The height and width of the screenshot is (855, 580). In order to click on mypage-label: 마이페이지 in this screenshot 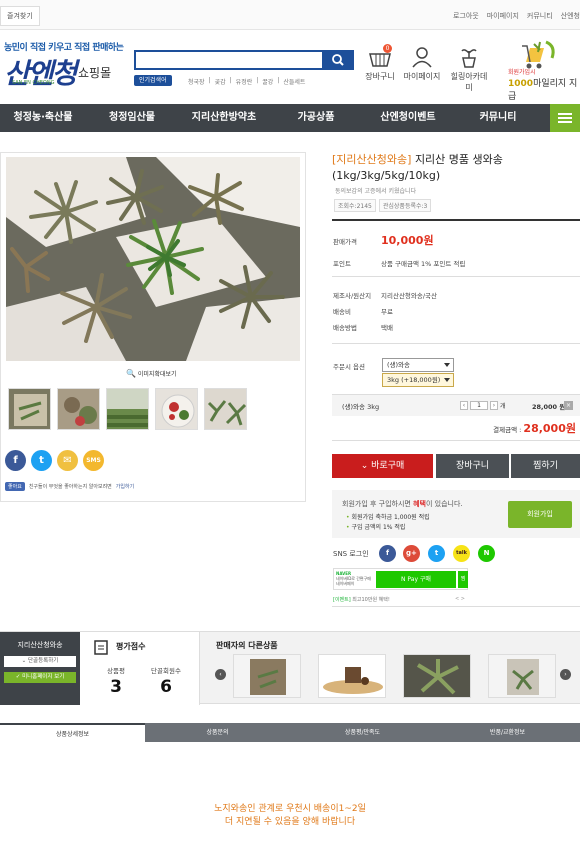, I will do `click(422, 76)`.